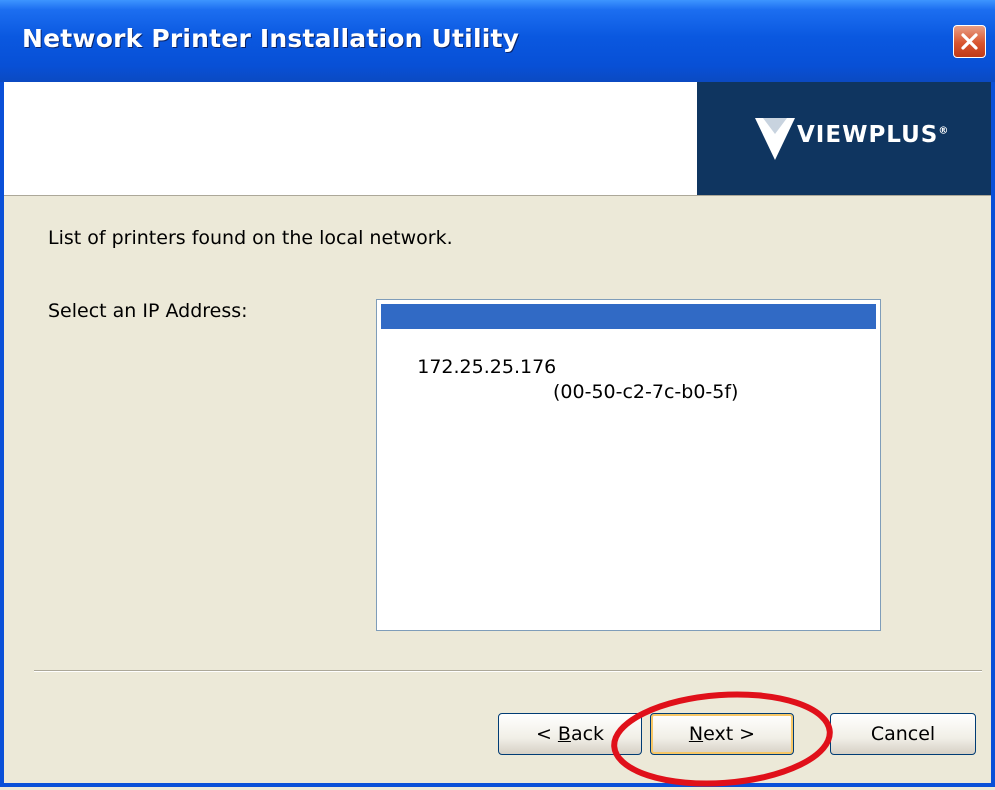 This screenshot has width=995, height=790. What do you see at coordinates (148, 311) in the screenshot?
I see `ip-address-label: Select an IP Address:` at bounding box center [148, 311].